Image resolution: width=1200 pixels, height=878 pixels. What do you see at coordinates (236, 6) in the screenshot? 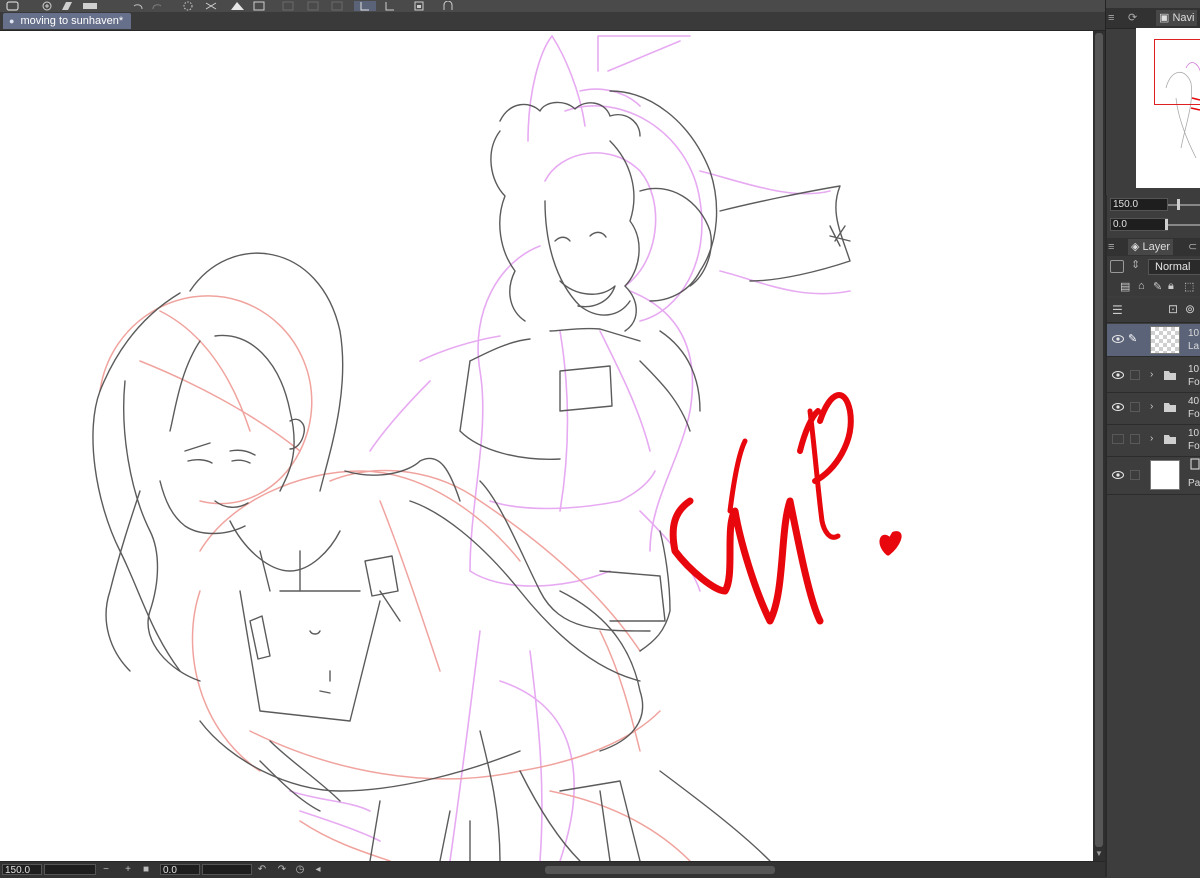
I see `fill-layer-icon` at bounding box center [236, 6].